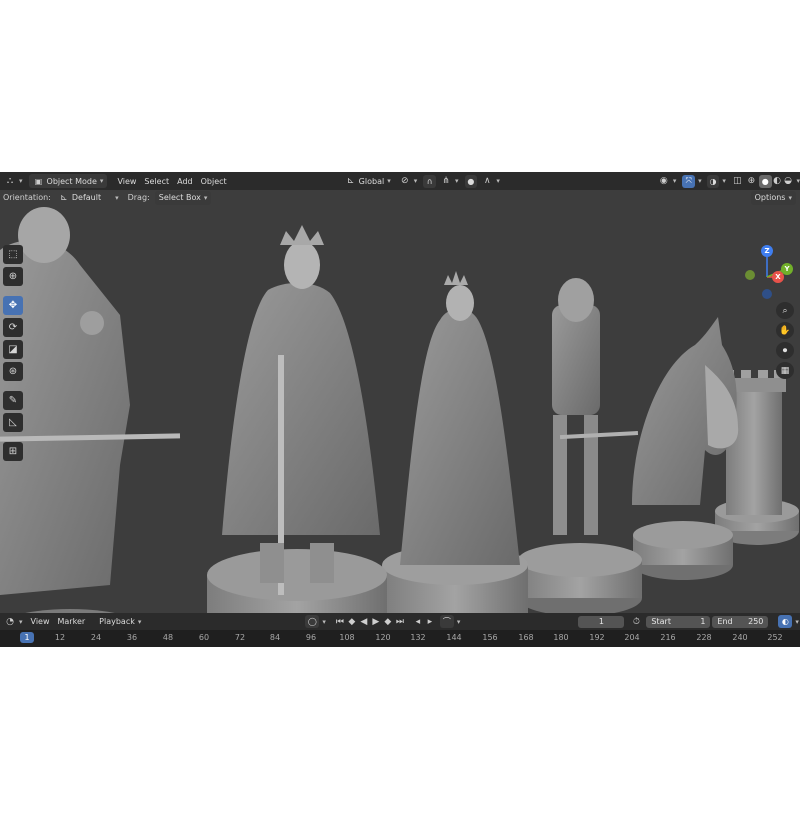 Image resolution: width=800 pixels, height=820 pixels. I want to click on measure-icon: ◺, so click(13, 422).